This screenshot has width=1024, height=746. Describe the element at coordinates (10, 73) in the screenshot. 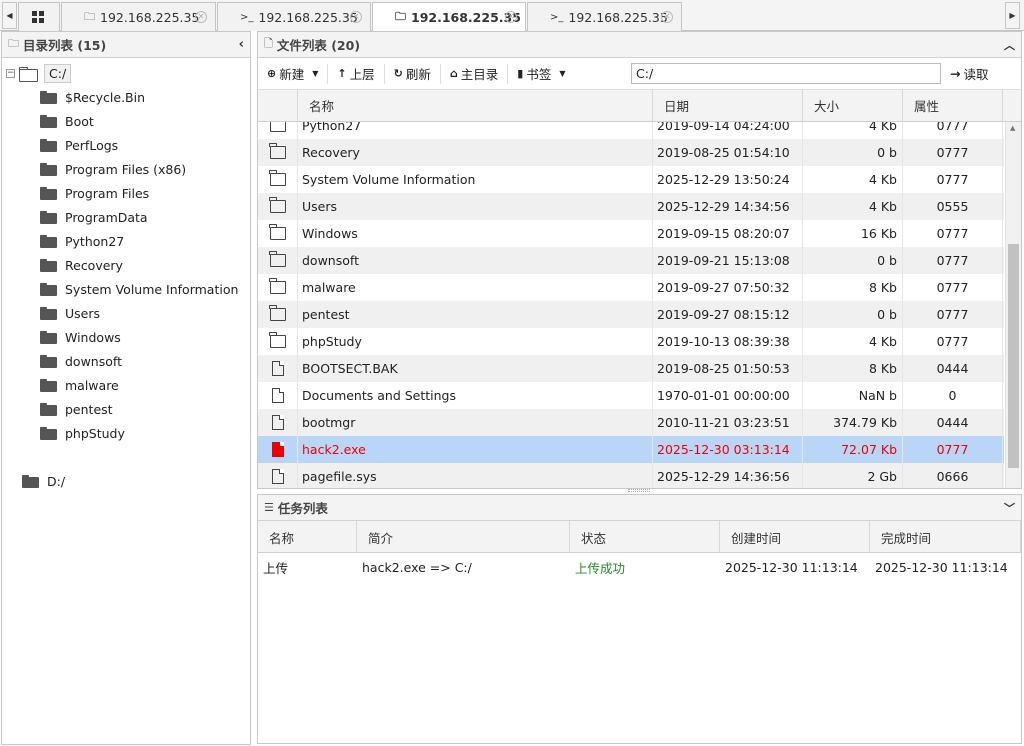

I see `collapse-toggle-icon: −` at that location.